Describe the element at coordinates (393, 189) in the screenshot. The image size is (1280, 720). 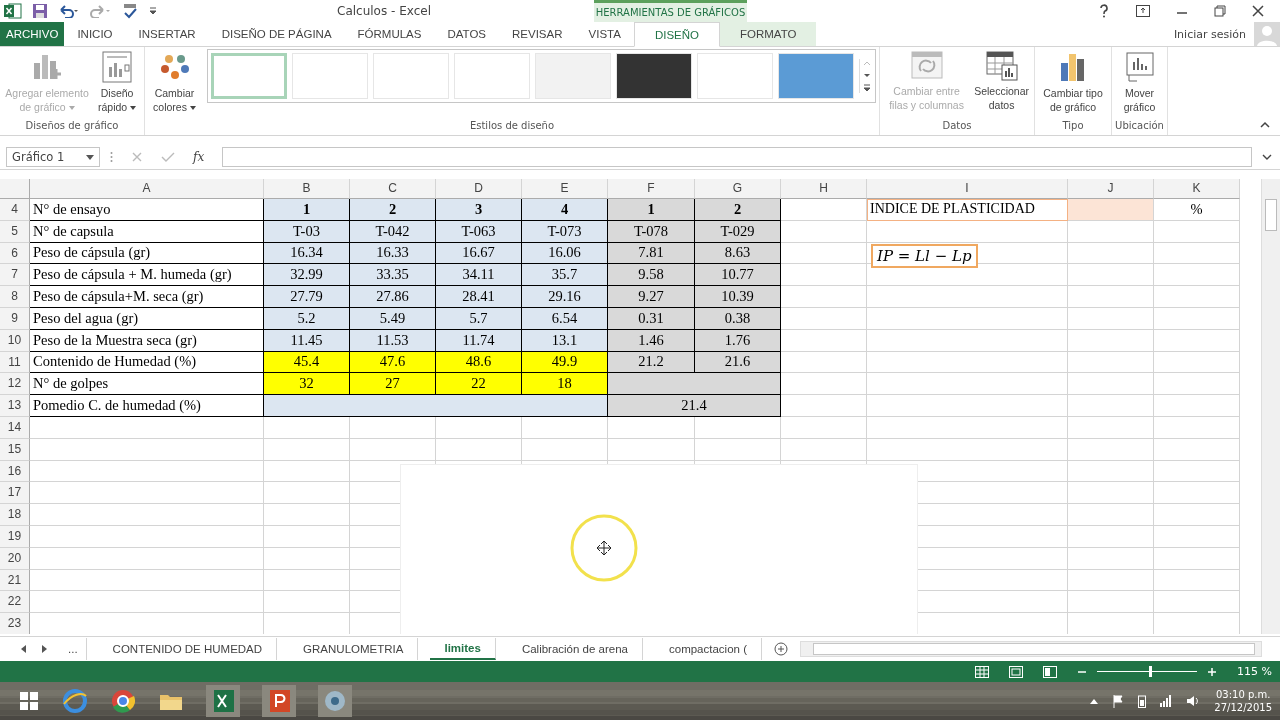
I see `column-header: C` at that location.